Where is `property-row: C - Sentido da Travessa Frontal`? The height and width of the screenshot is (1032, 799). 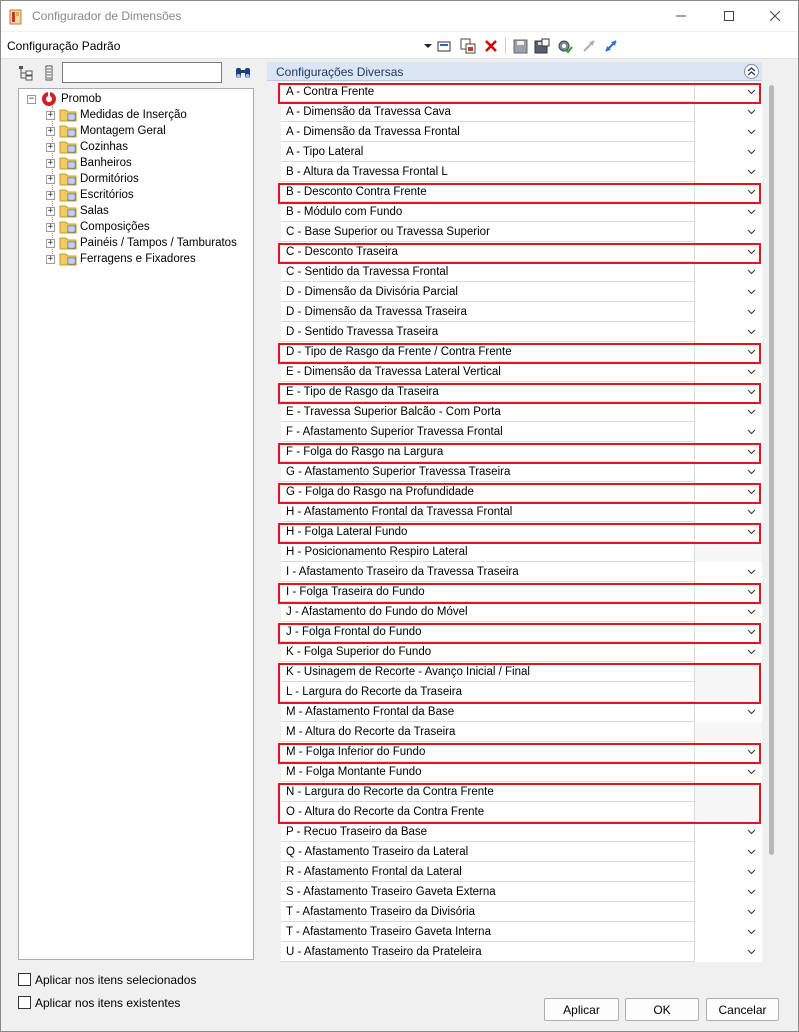 property-row: C - Sentido da Travessa Frontal is located at coordinates (521, 272).